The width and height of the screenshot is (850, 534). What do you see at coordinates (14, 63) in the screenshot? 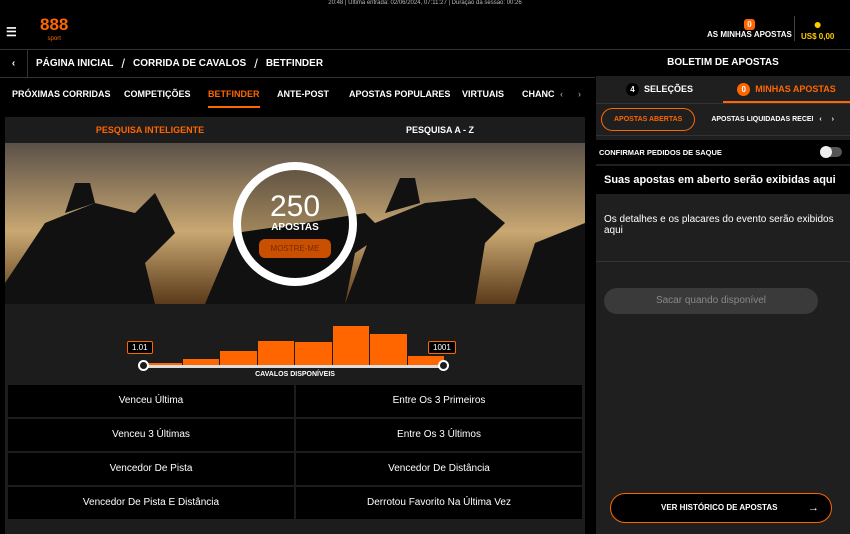
I see `back-icon: ‹` at bounding box center [14, 63].